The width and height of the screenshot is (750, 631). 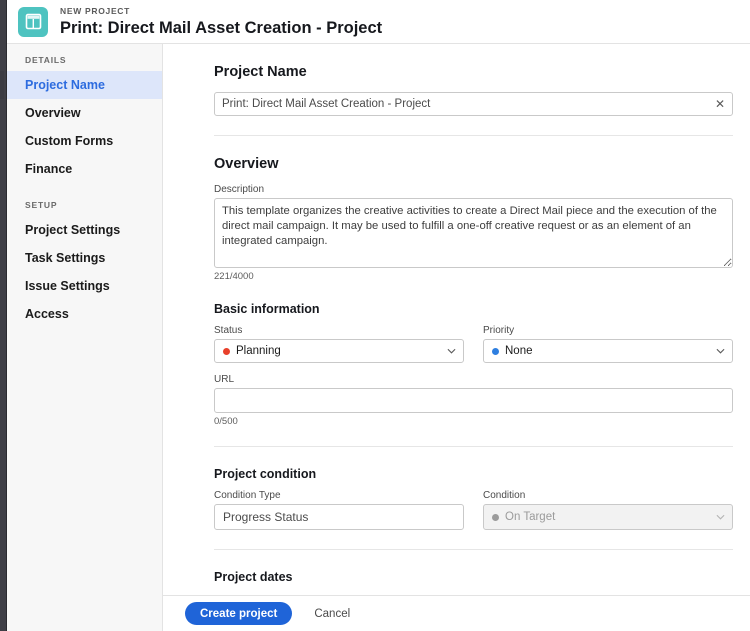 I want to click on cancel-button: Cancel, so click(x=332, y=614).